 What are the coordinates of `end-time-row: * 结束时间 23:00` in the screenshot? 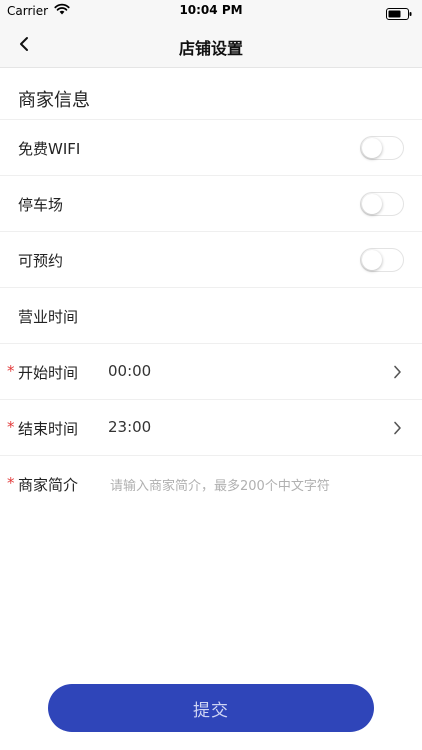 It's located at (211, 427).